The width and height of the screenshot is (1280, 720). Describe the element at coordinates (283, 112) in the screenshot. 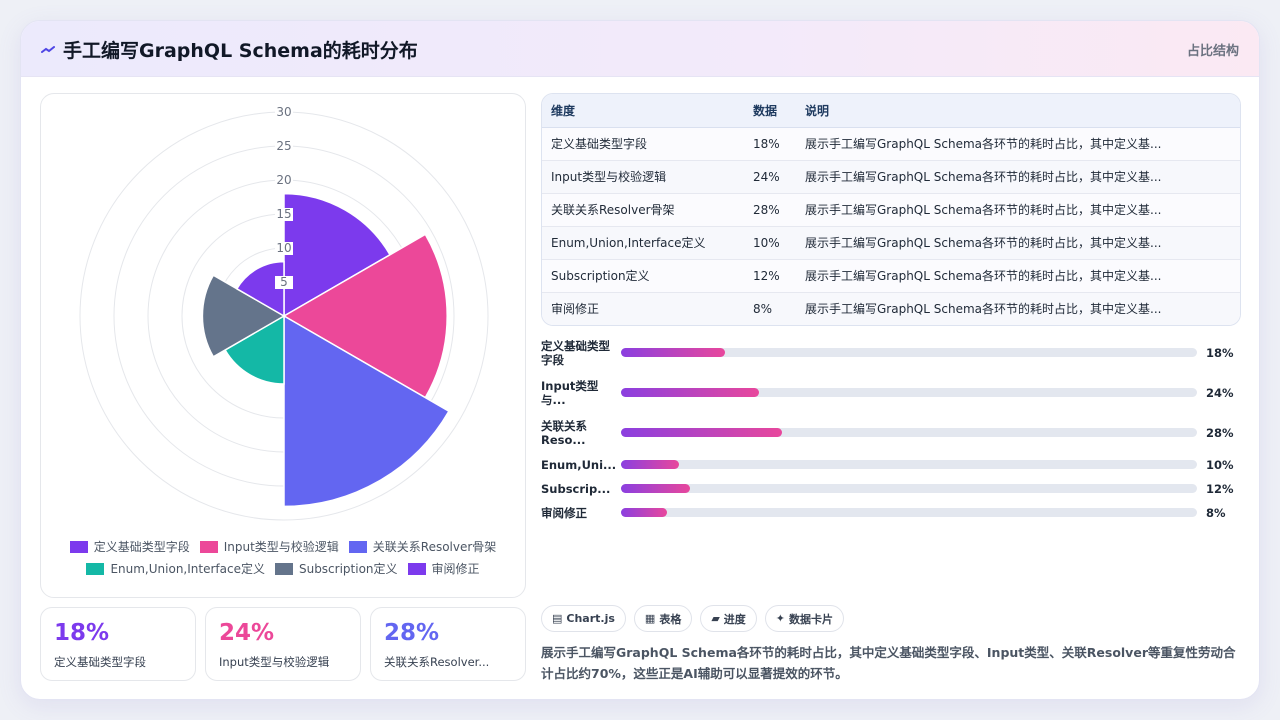

I see `tick-label: 30` at that location.